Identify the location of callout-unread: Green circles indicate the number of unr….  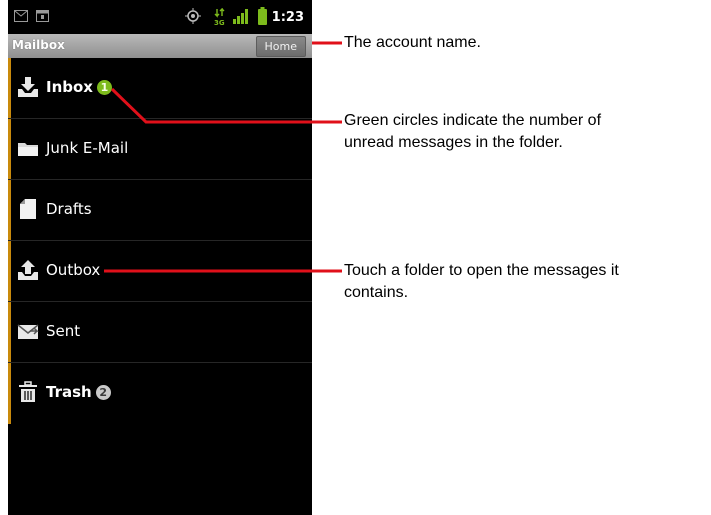
(472, 132).